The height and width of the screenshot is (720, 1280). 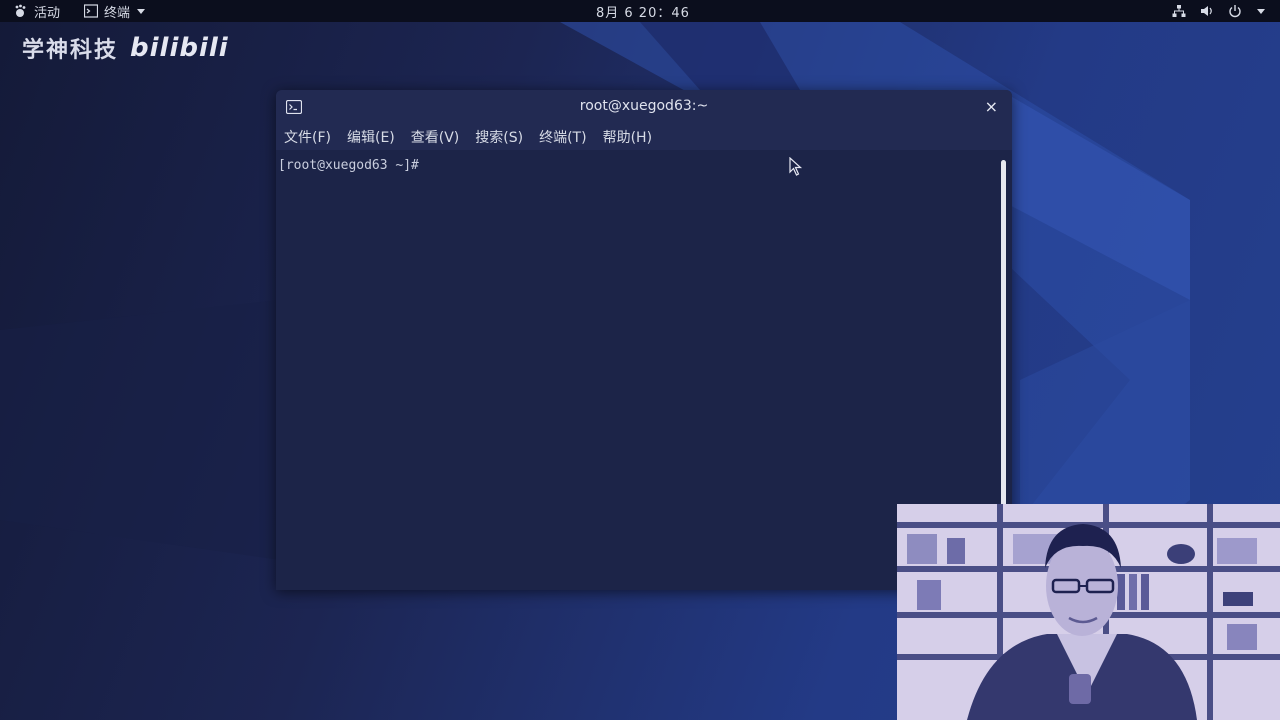 What do you see at coordinates (1235, 11) in the screenshot?
I see `power-icon` at bounding box center [1235, 11].